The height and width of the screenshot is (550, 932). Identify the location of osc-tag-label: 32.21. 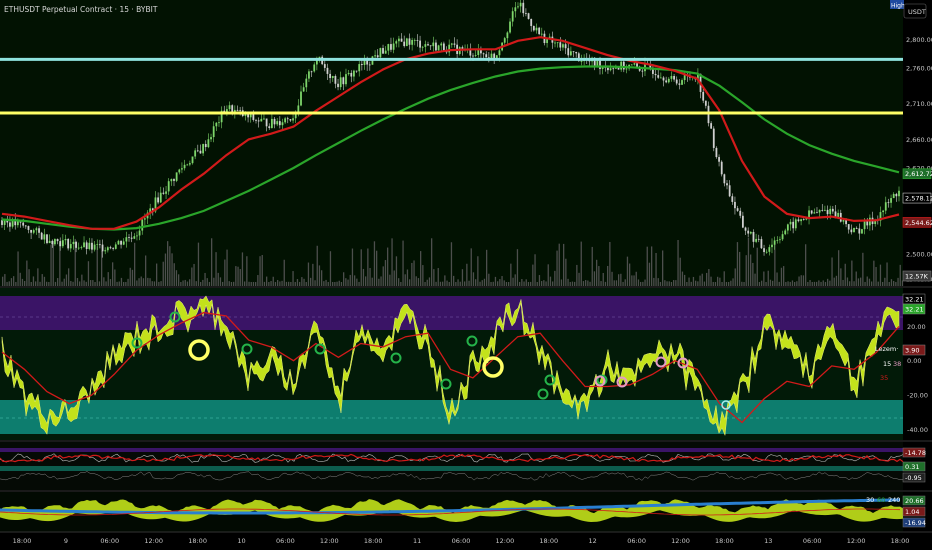
(914, 310).